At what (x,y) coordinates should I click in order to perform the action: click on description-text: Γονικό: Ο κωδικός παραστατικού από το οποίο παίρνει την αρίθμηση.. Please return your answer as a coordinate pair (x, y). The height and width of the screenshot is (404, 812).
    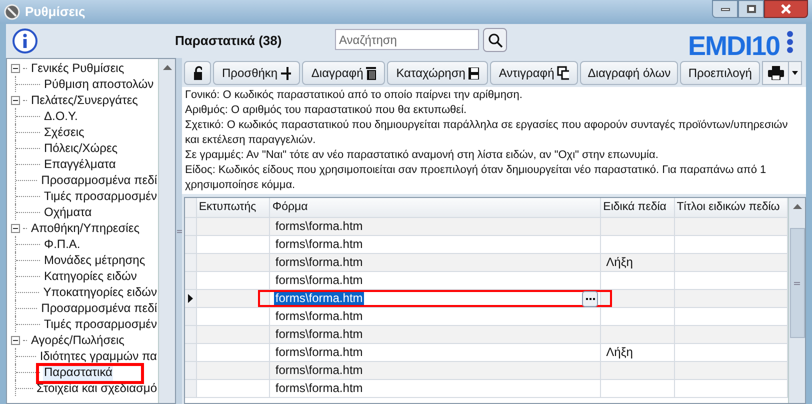
    Looking at the image, I should click on (354, 95).